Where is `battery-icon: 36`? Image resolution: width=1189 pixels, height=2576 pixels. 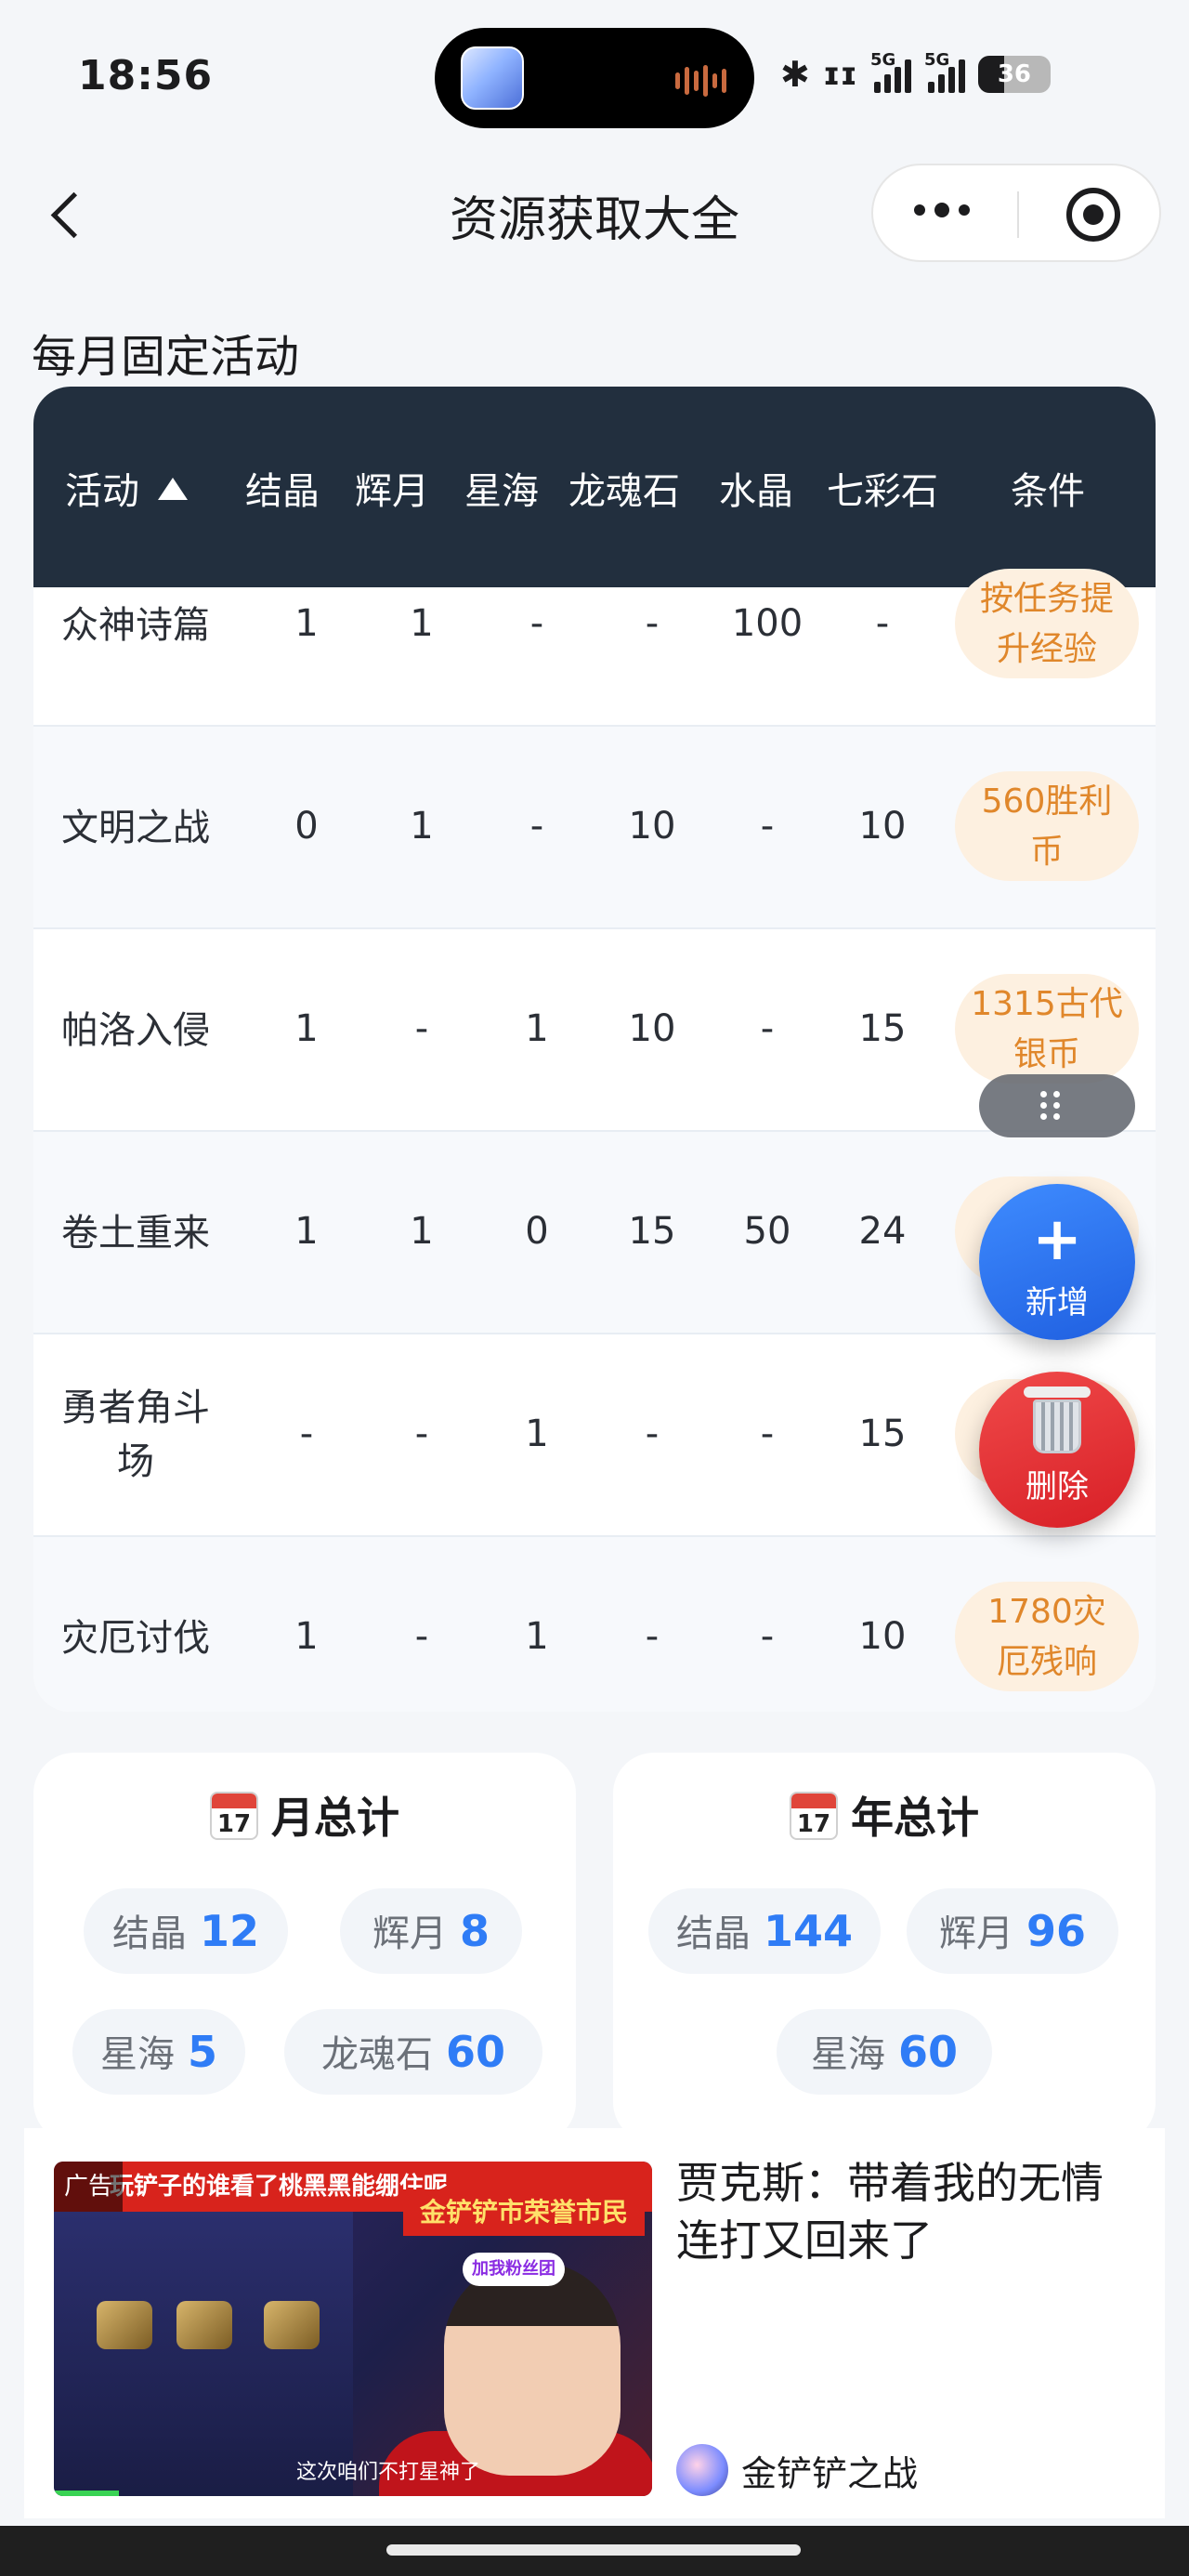 battery-icon: 36 is located at coordinates (1014, 74).